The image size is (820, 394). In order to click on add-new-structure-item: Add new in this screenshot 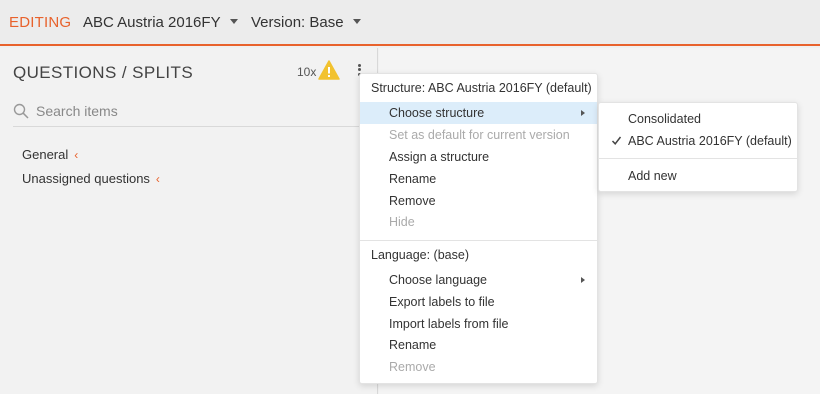, I will do `click(698, 176)`.